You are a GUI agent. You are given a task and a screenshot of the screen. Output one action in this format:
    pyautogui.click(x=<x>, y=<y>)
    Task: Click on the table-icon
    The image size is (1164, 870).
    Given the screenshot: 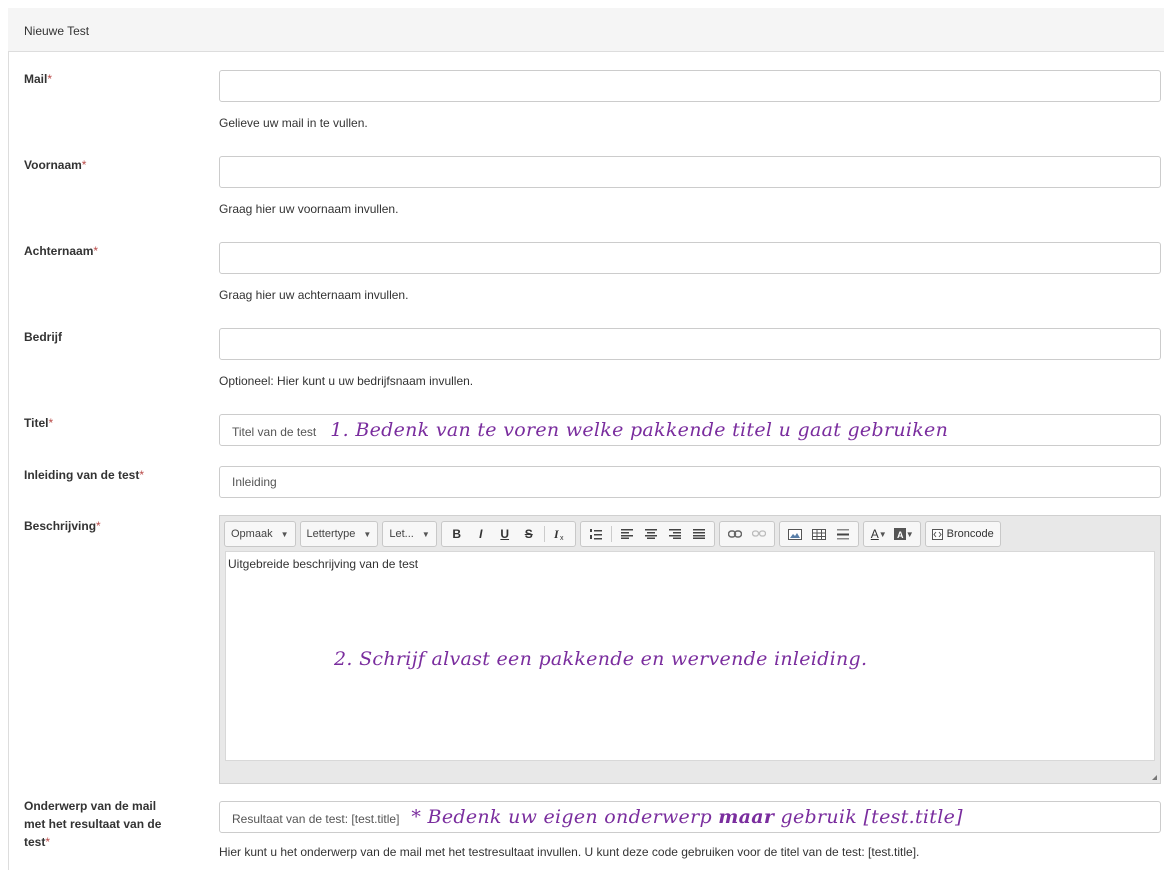 What is the action you would take?
    pyautogui.click(x=818, y=534)
    